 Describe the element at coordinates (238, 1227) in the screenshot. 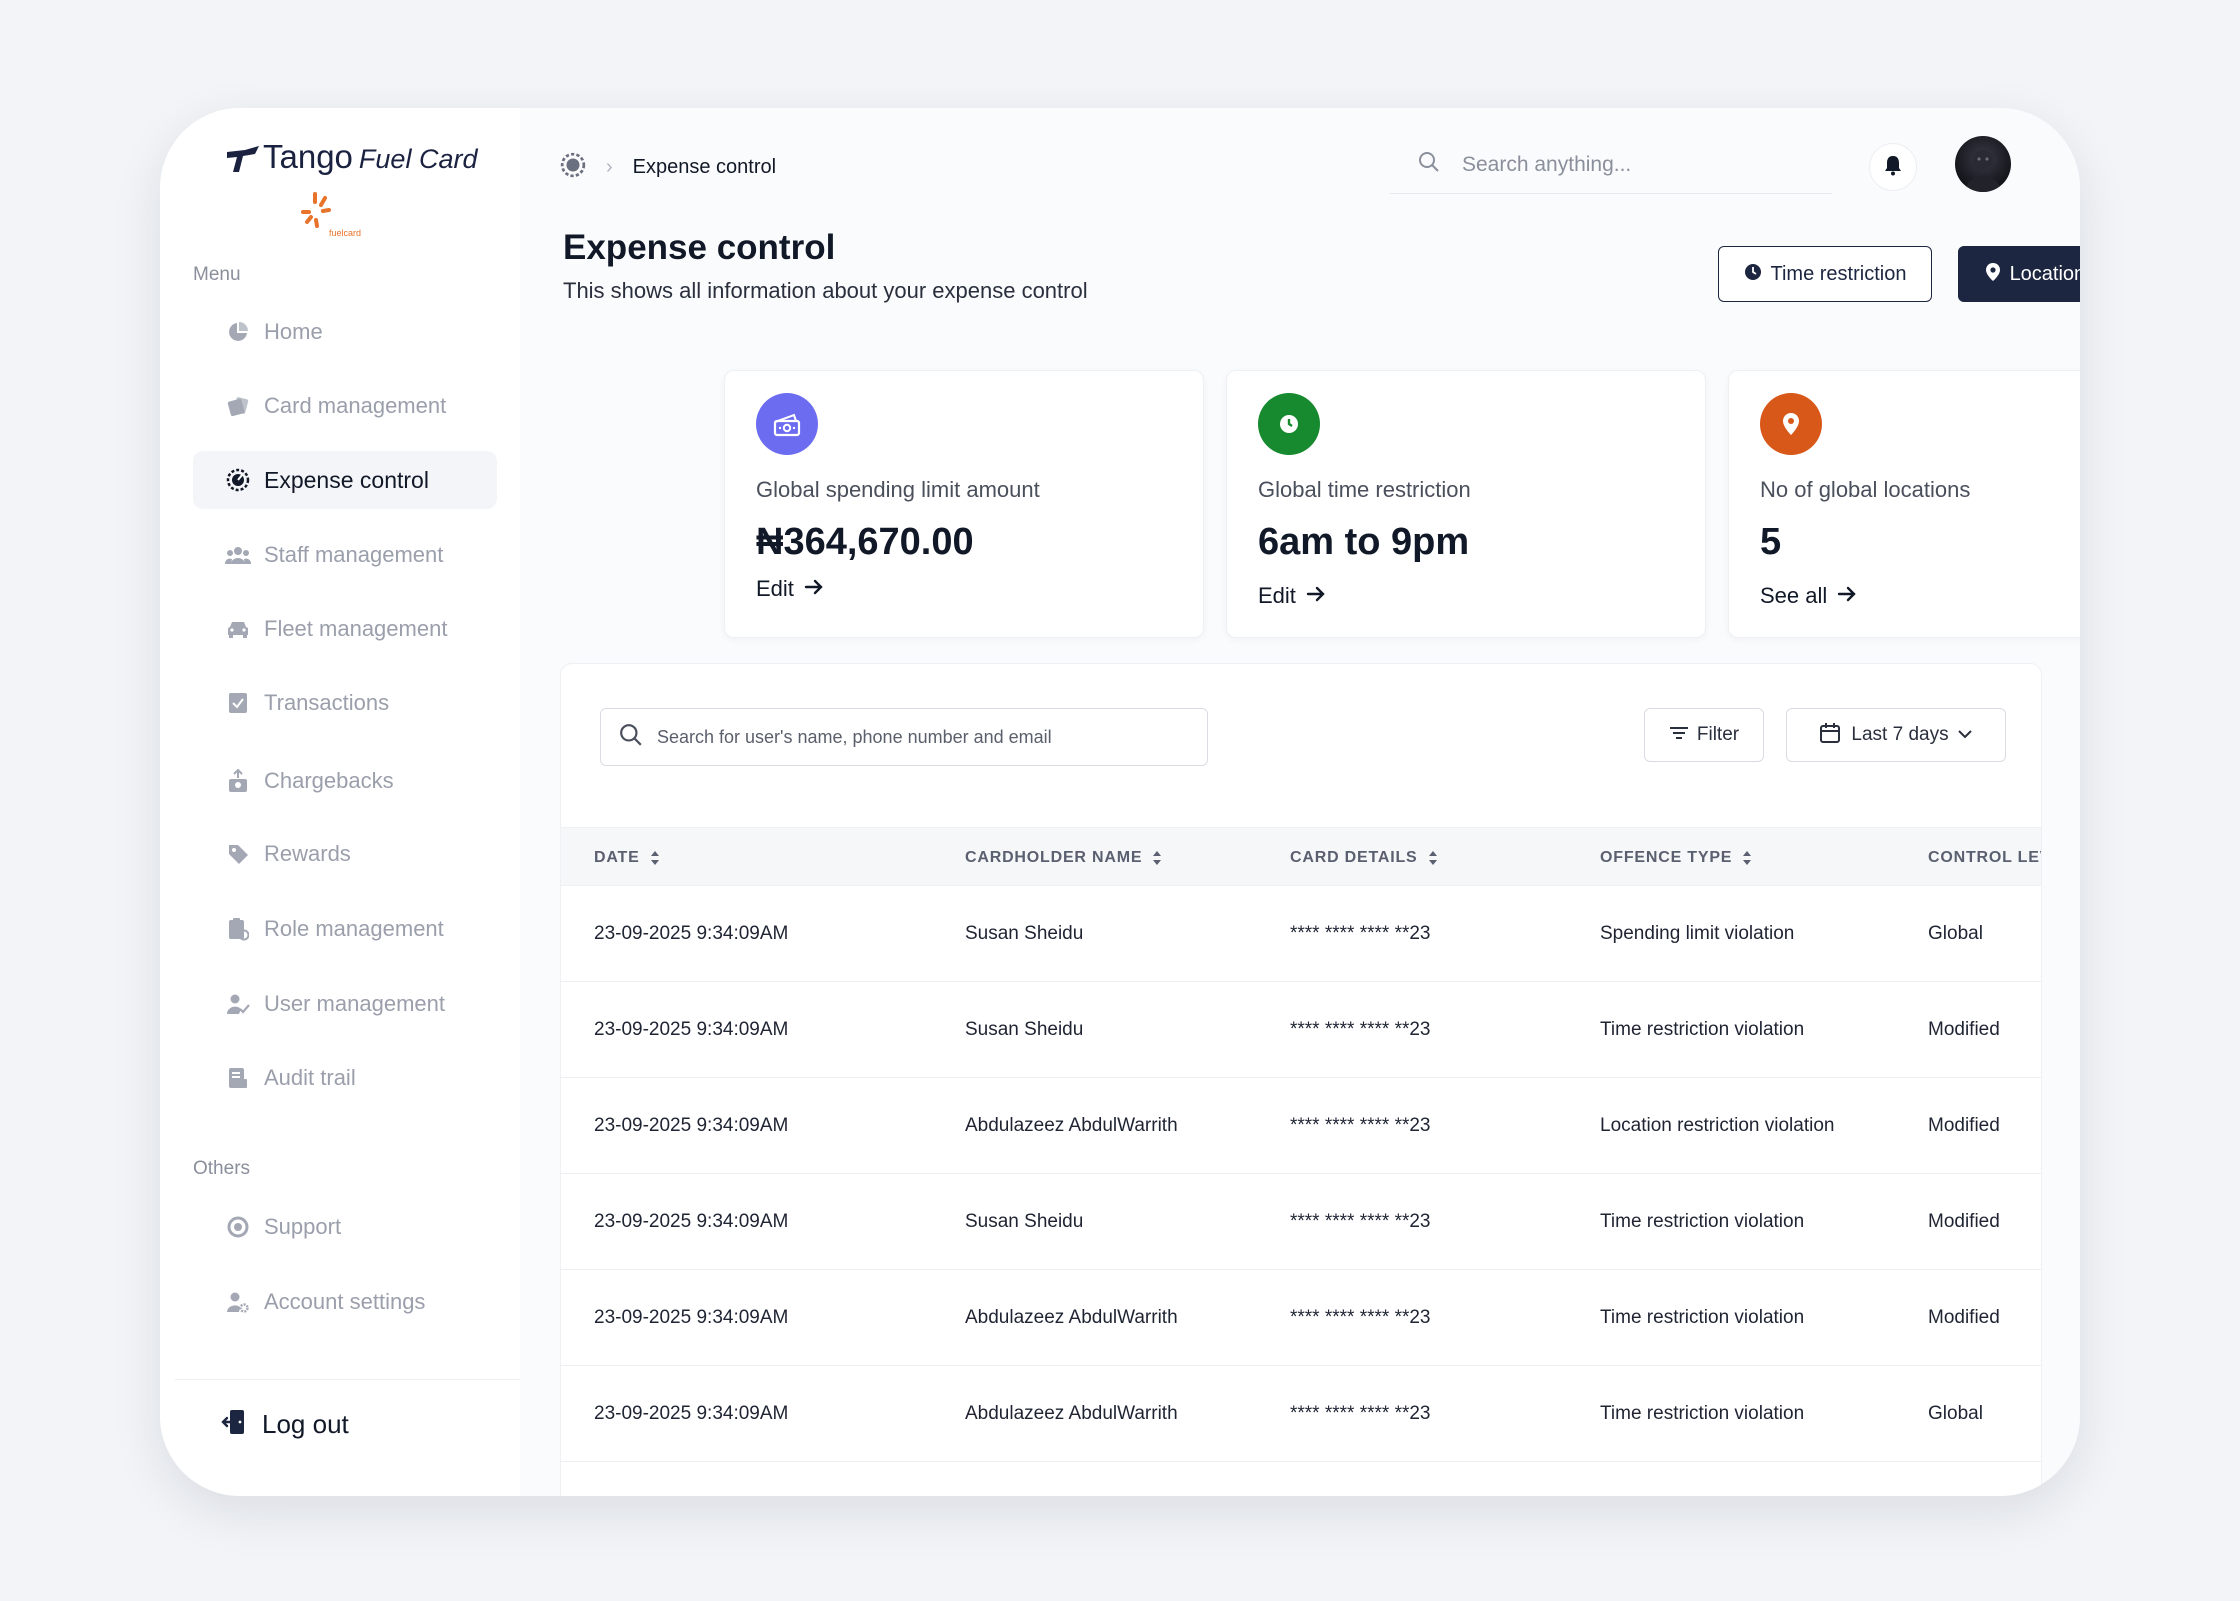

I see `support-icon` at that location.